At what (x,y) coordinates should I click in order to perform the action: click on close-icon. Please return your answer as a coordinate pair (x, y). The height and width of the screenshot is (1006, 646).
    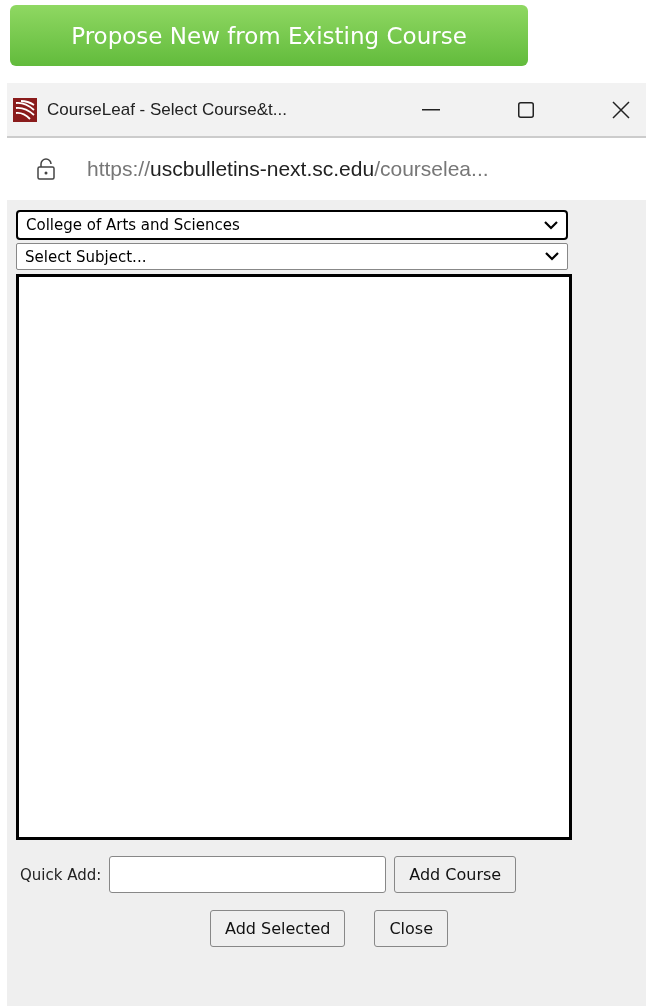
    Looking at the image, I should click on (621, 109).